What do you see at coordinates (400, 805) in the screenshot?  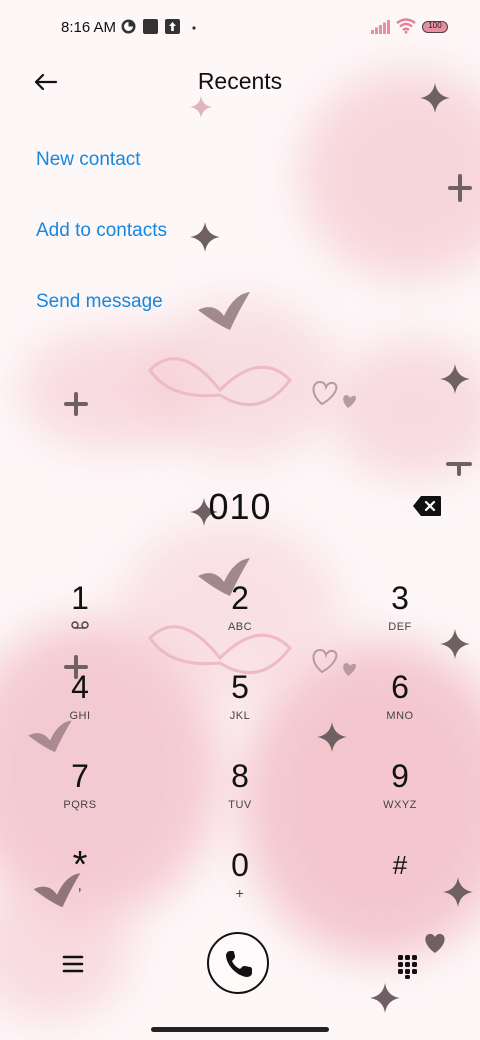 I see `key-letters: WXYZ` at bounding box center [400, 805].